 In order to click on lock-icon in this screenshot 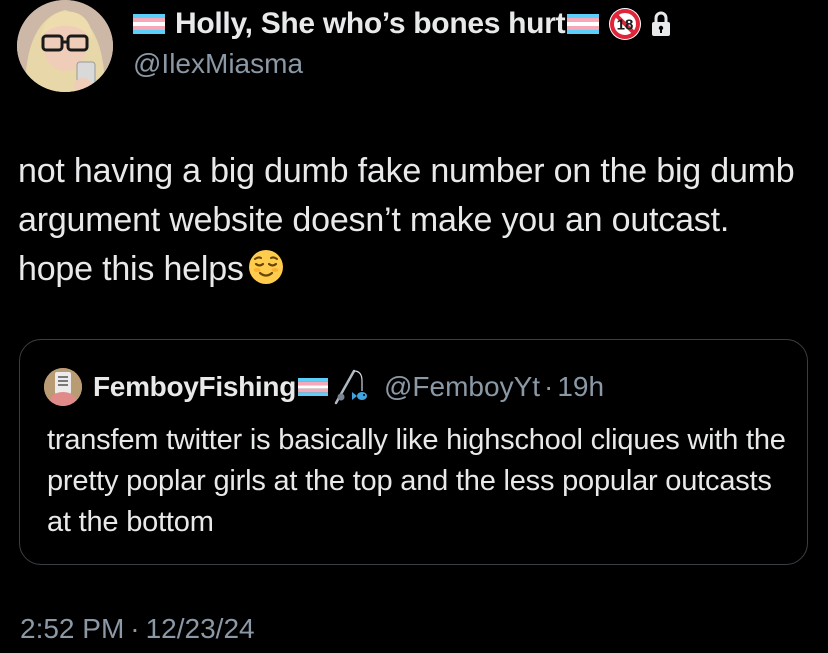, I will do `click(661, 23)`.